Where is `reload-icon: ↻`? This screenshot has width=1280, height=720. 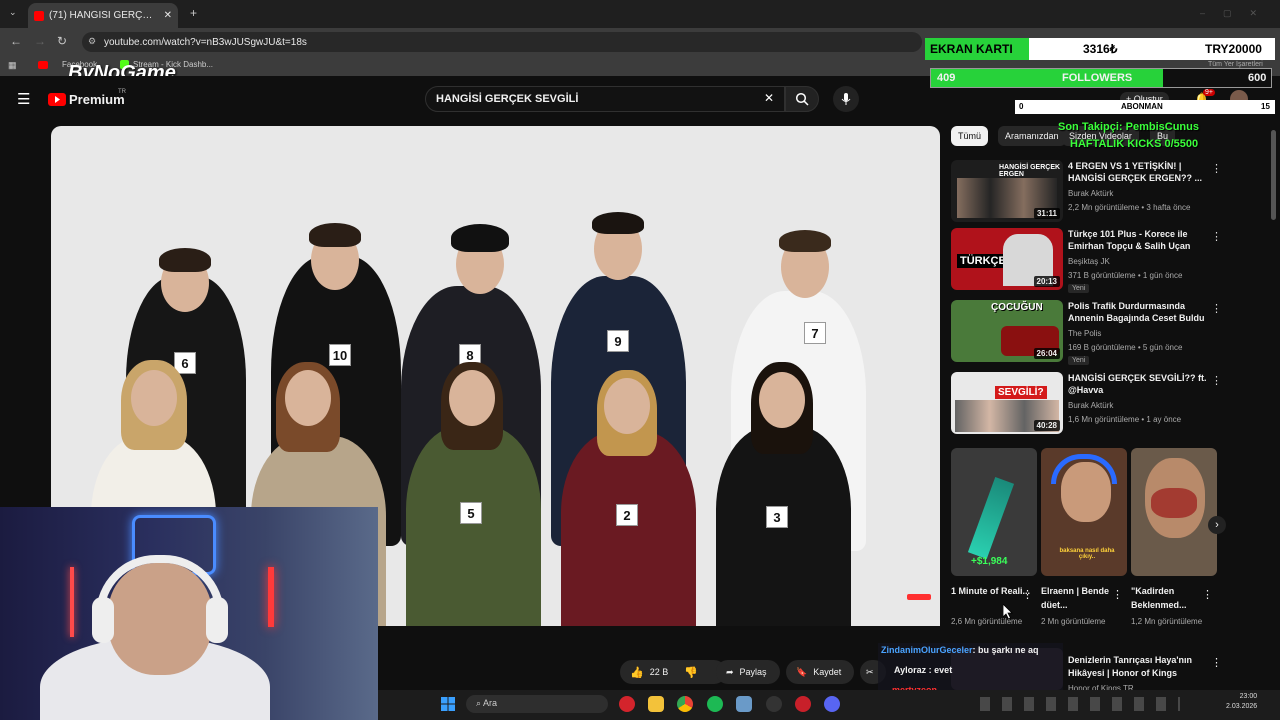
reload-icon: ↻ is located at coordinates (62, 41).